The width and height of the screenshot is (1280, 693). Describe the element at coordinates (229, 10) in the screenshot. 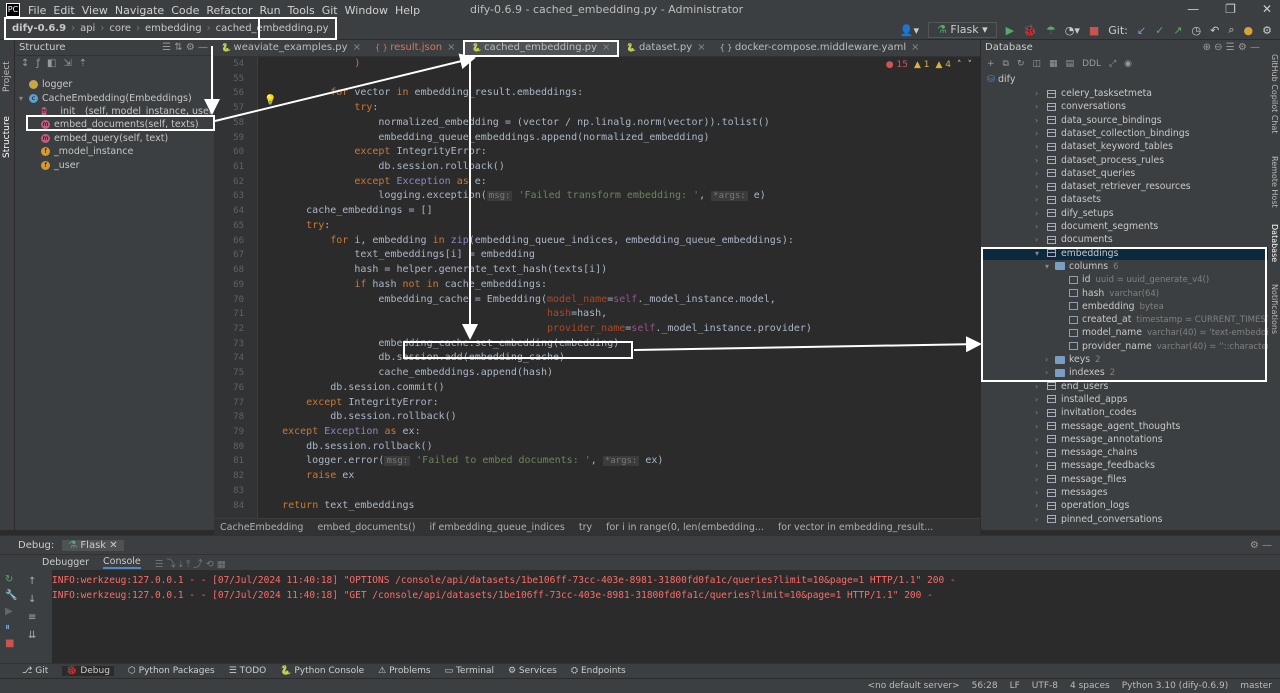

I see `menu-refactor: Refactor` at that location.